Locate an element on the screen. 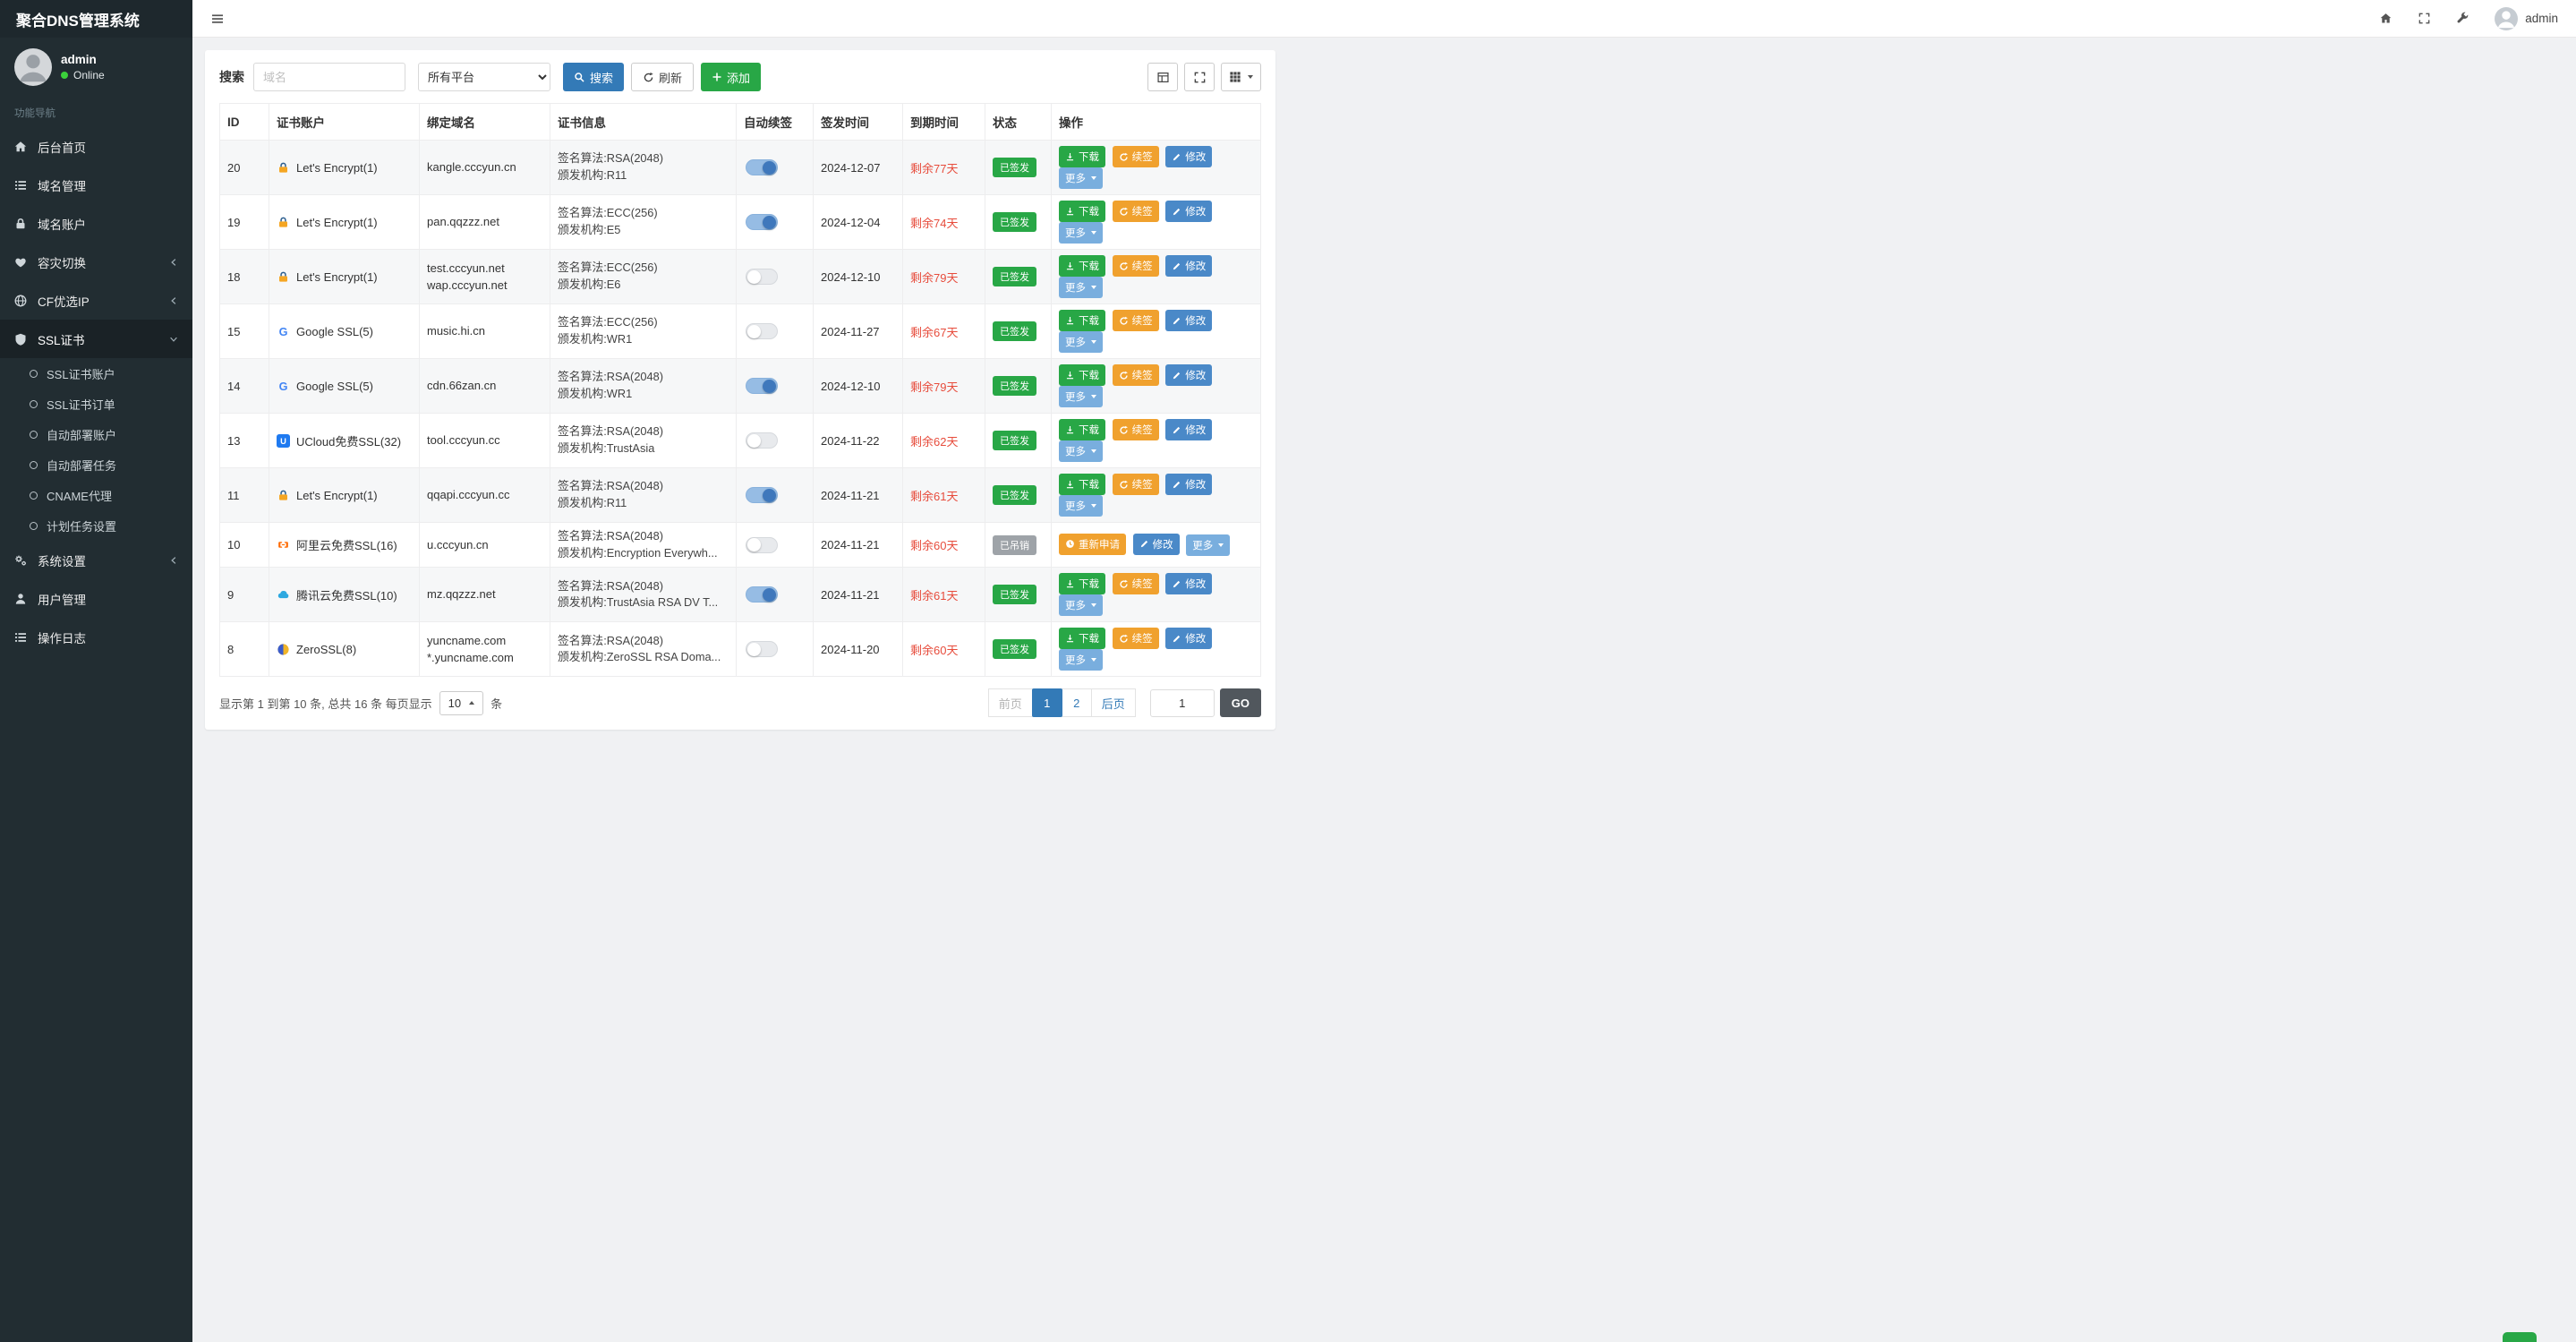 The width and height of the screenshot is (2576, 1342). sidebar-subitem-ssl-orders: SSL证书订单 is located at coordinates (96, 404).